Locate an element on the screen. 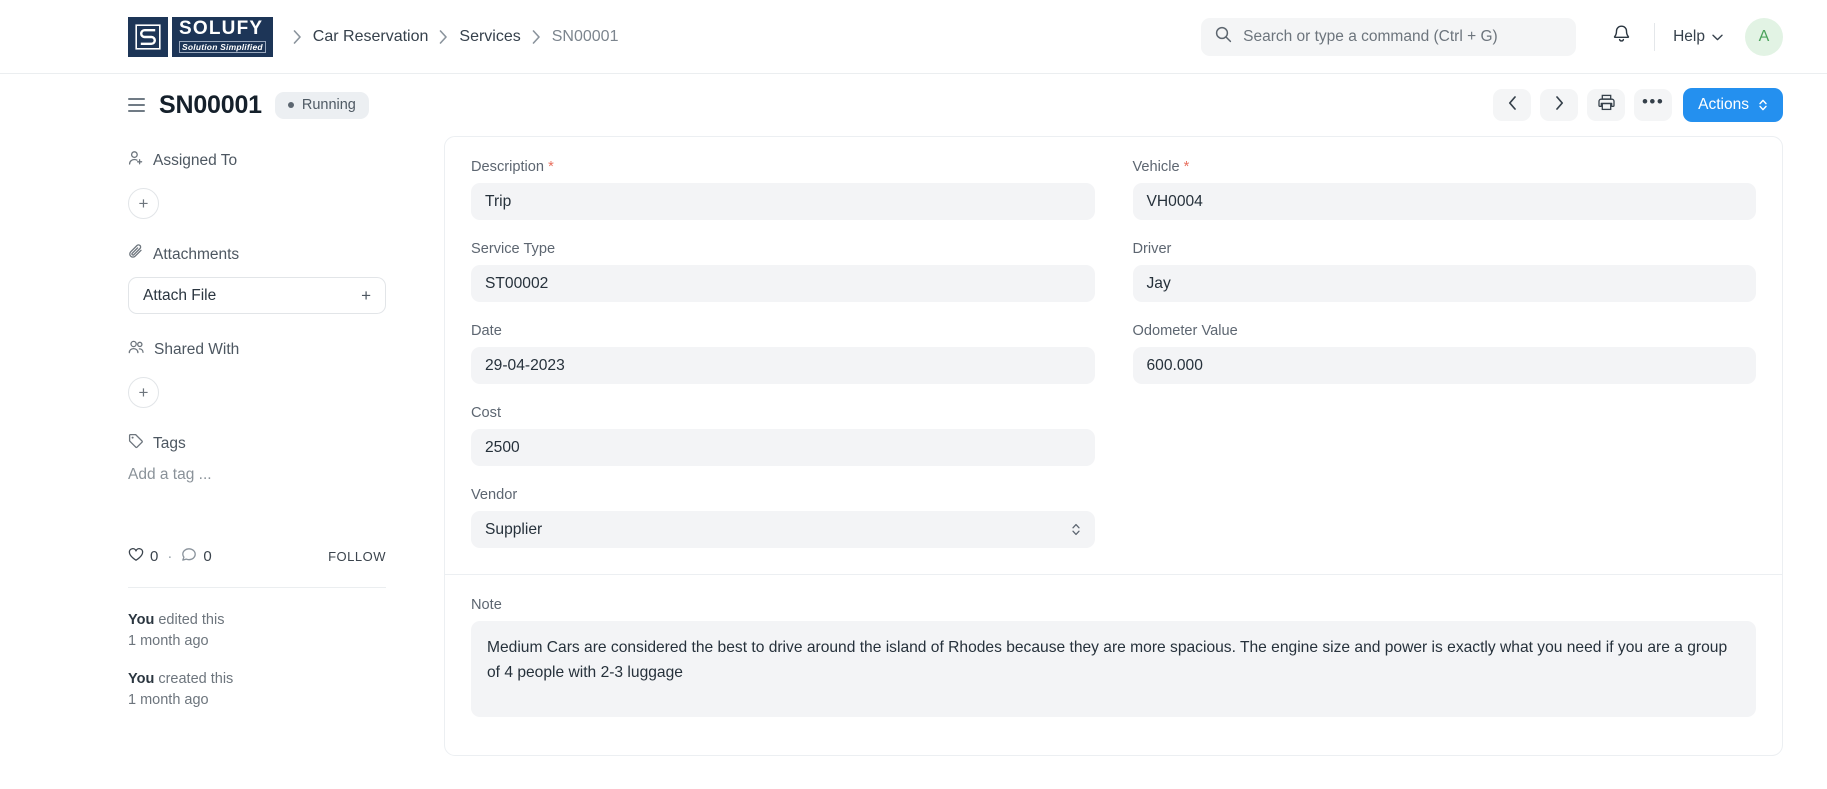 This screenshot has height=789, width=1827. solufy-logo-icon is located at coordinates (148, 36).